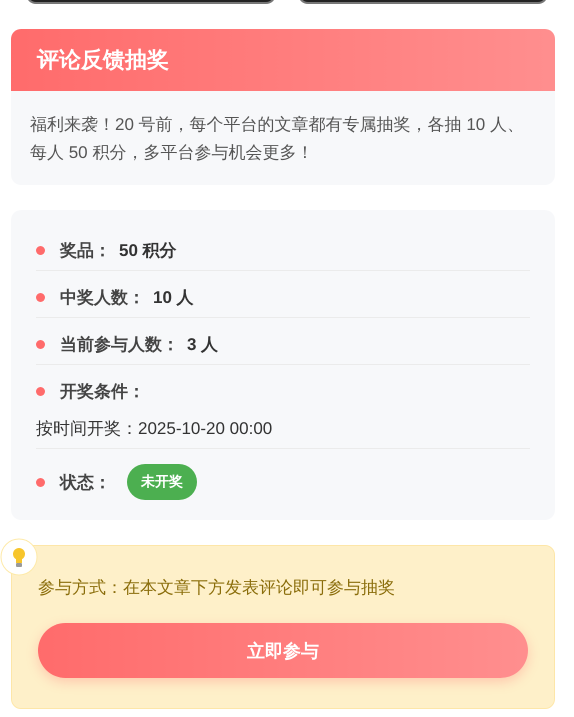 This screenshot has width=574, height=717. Describe the element at coordinates (173, 298) in the screenshot. I see `value: 10 人` at that location.